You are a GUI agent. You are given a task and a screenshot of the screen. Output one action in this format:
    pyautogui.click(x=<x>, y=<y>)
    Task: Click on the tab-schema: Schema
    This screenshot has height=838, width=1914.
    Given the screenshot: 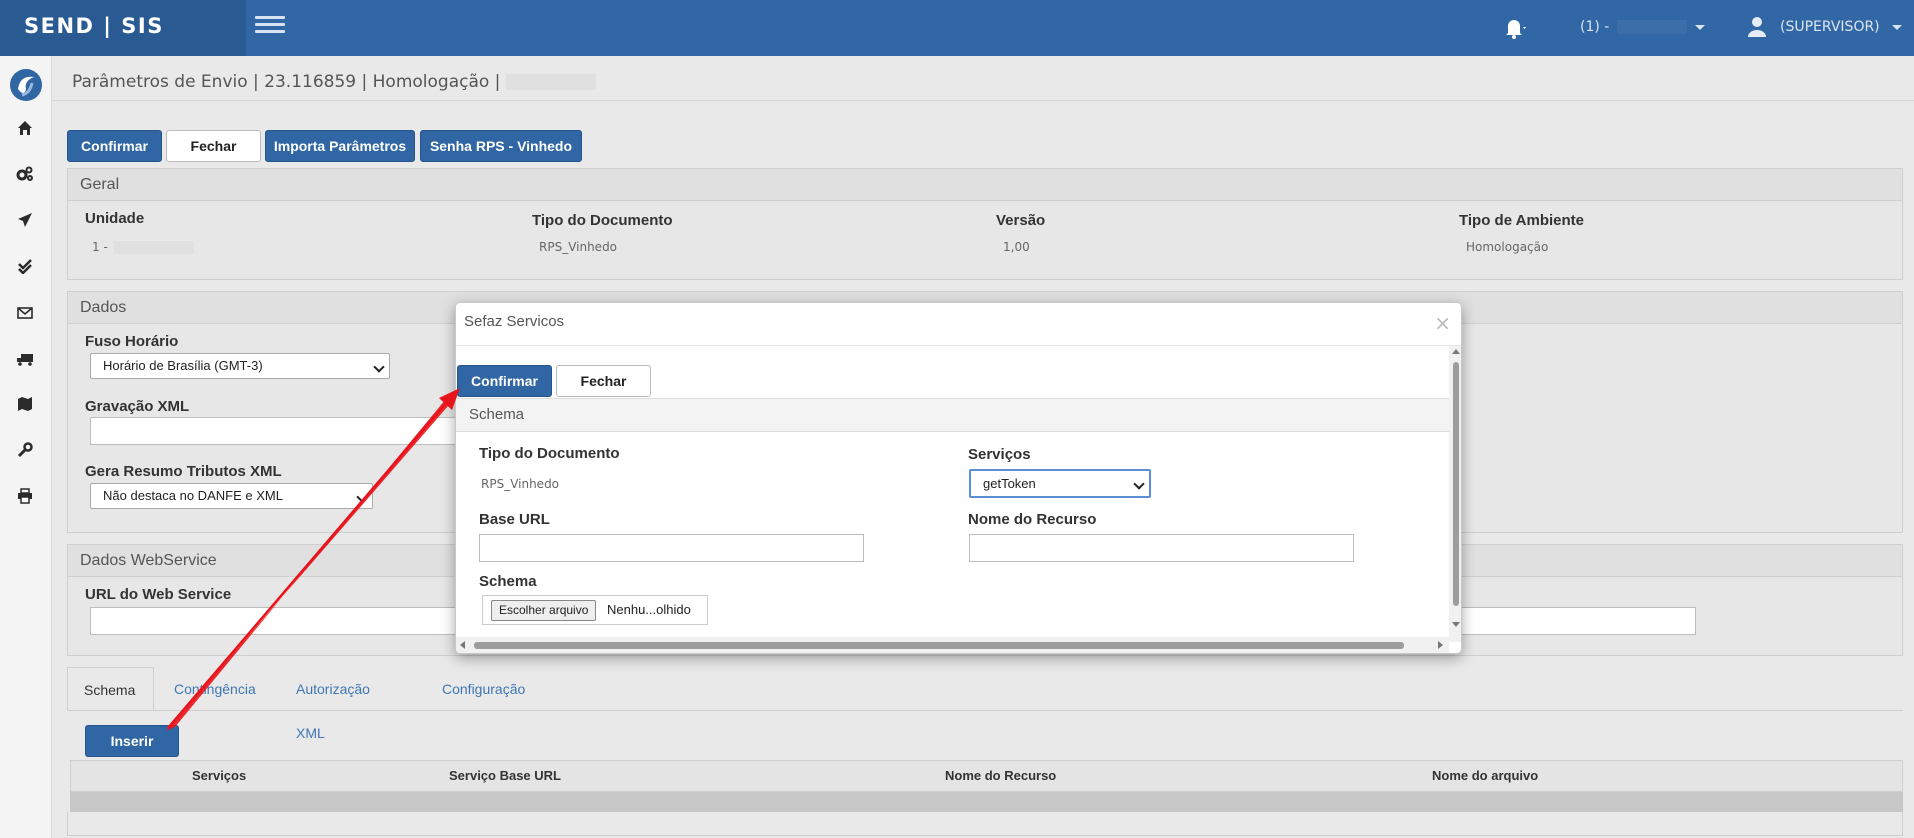 What is the action you would take?
    pyautogui.click(x=110, y=689)
    